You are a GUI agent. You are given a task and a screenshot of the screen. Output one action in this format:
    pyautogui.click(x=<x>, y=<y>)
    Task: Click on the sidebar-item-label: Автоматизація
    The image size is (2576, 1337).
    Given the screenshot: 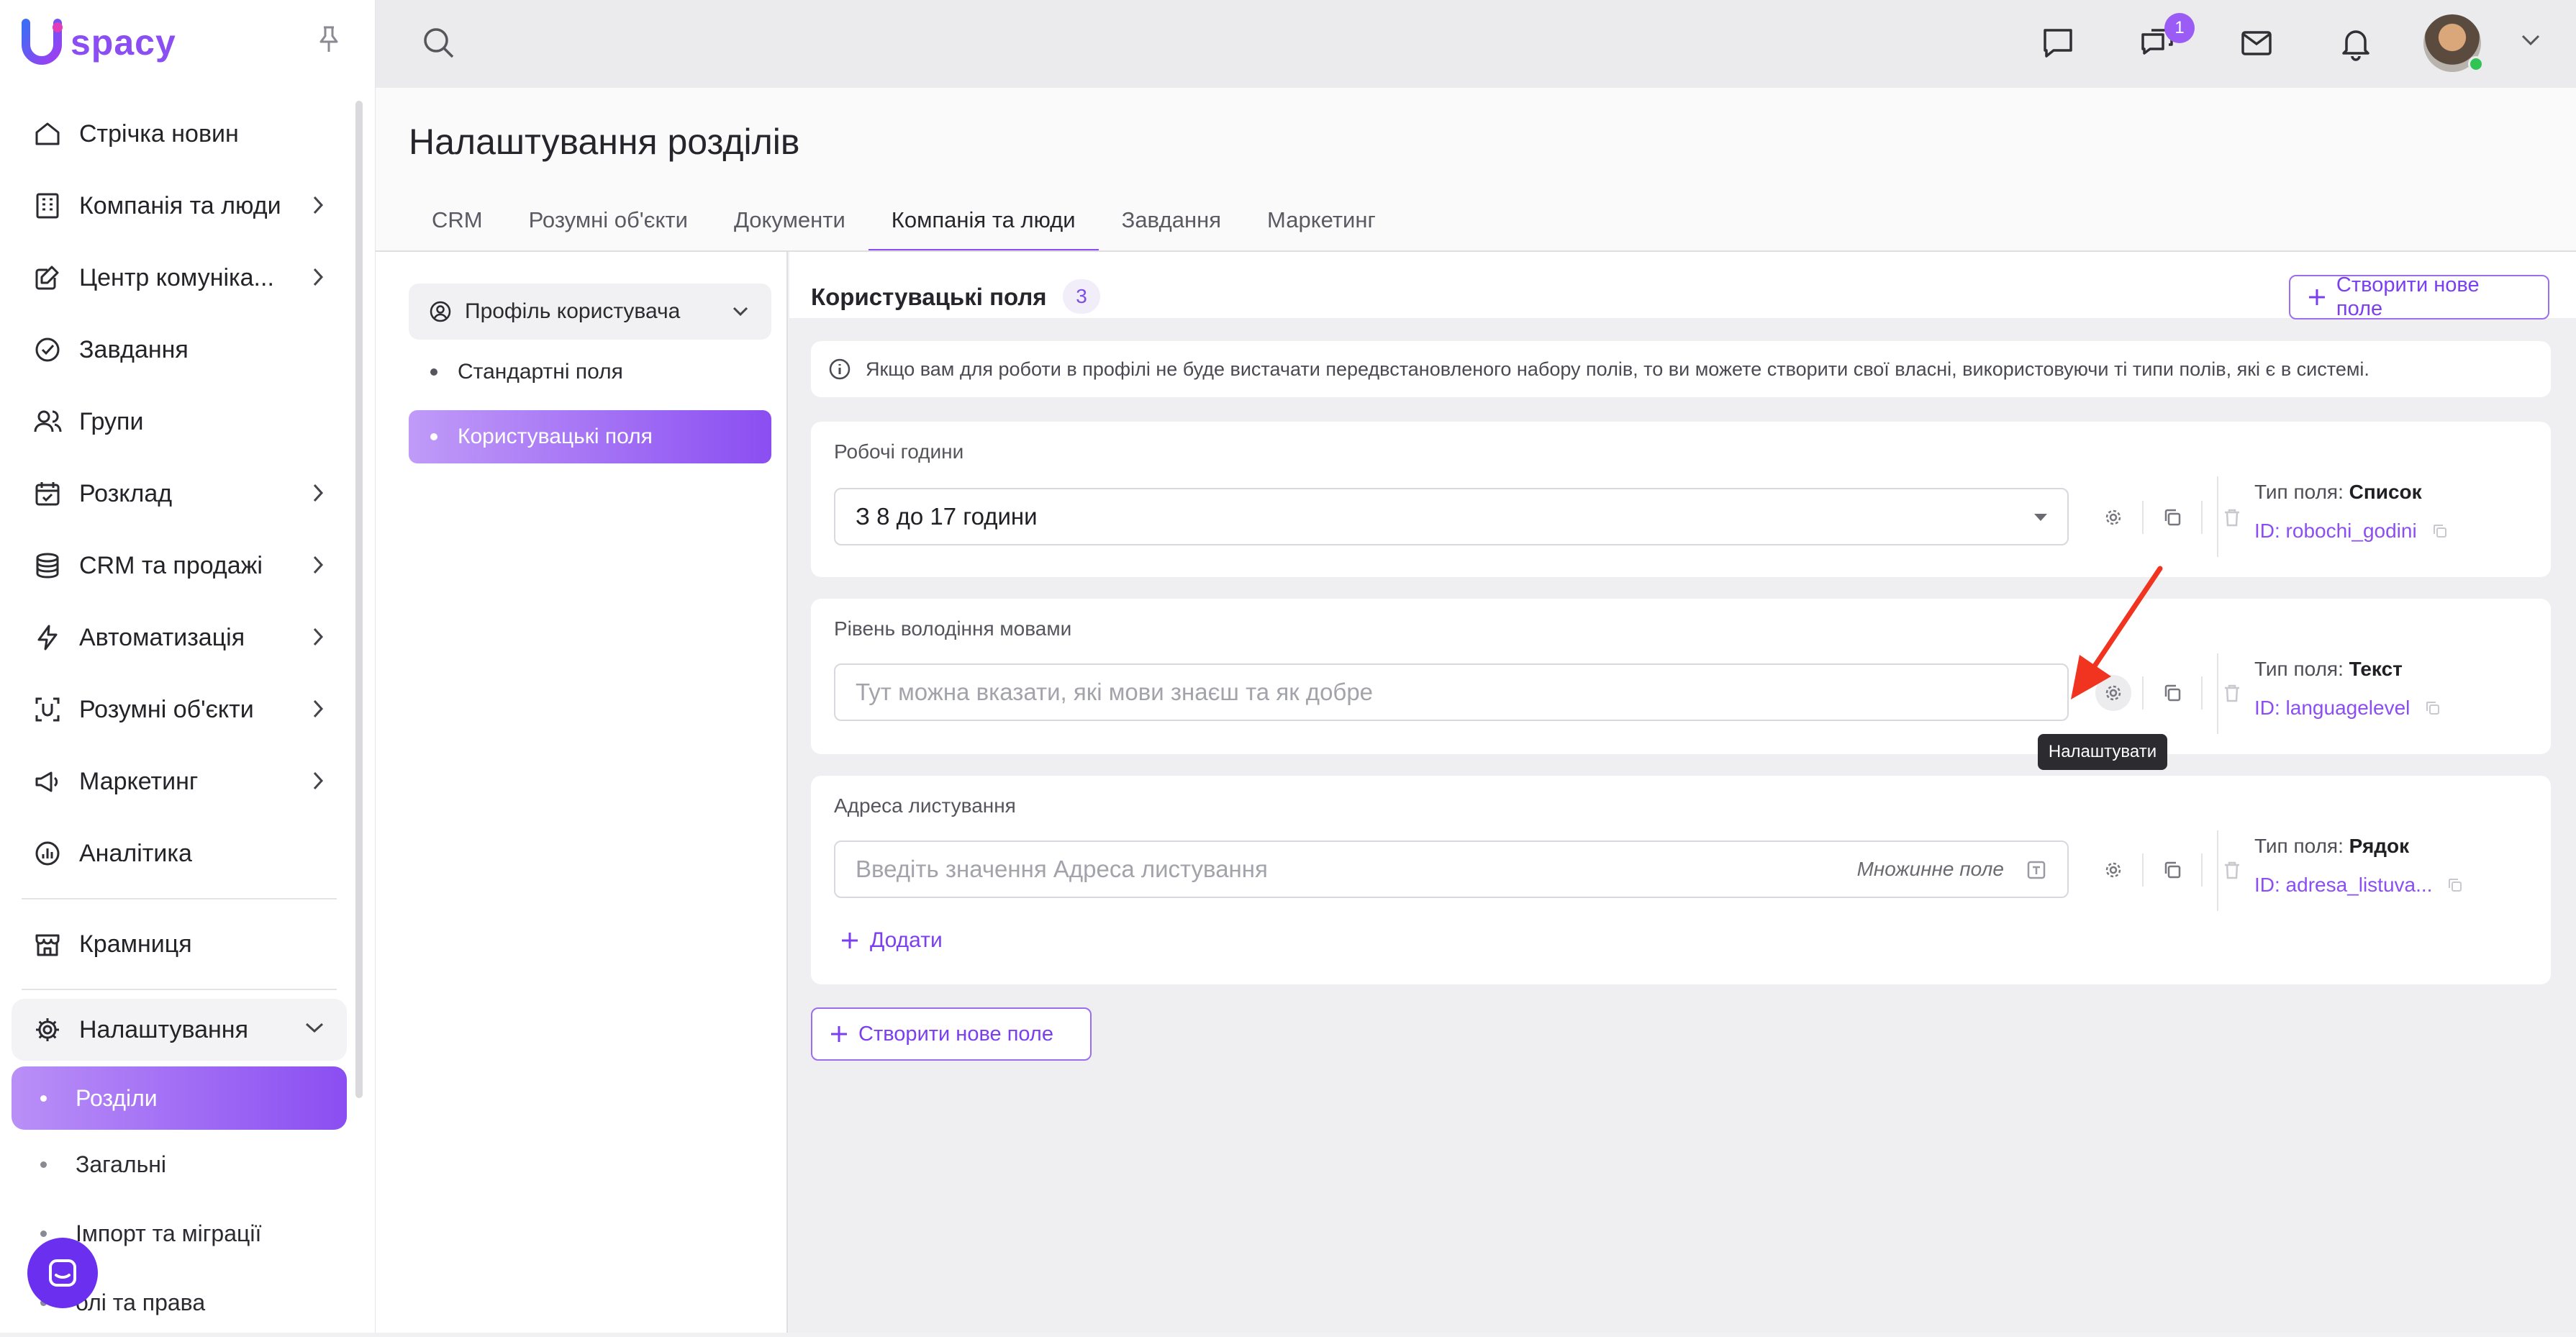 What is the action you would take?
    pyautogui.click(x=162, y=637)
    